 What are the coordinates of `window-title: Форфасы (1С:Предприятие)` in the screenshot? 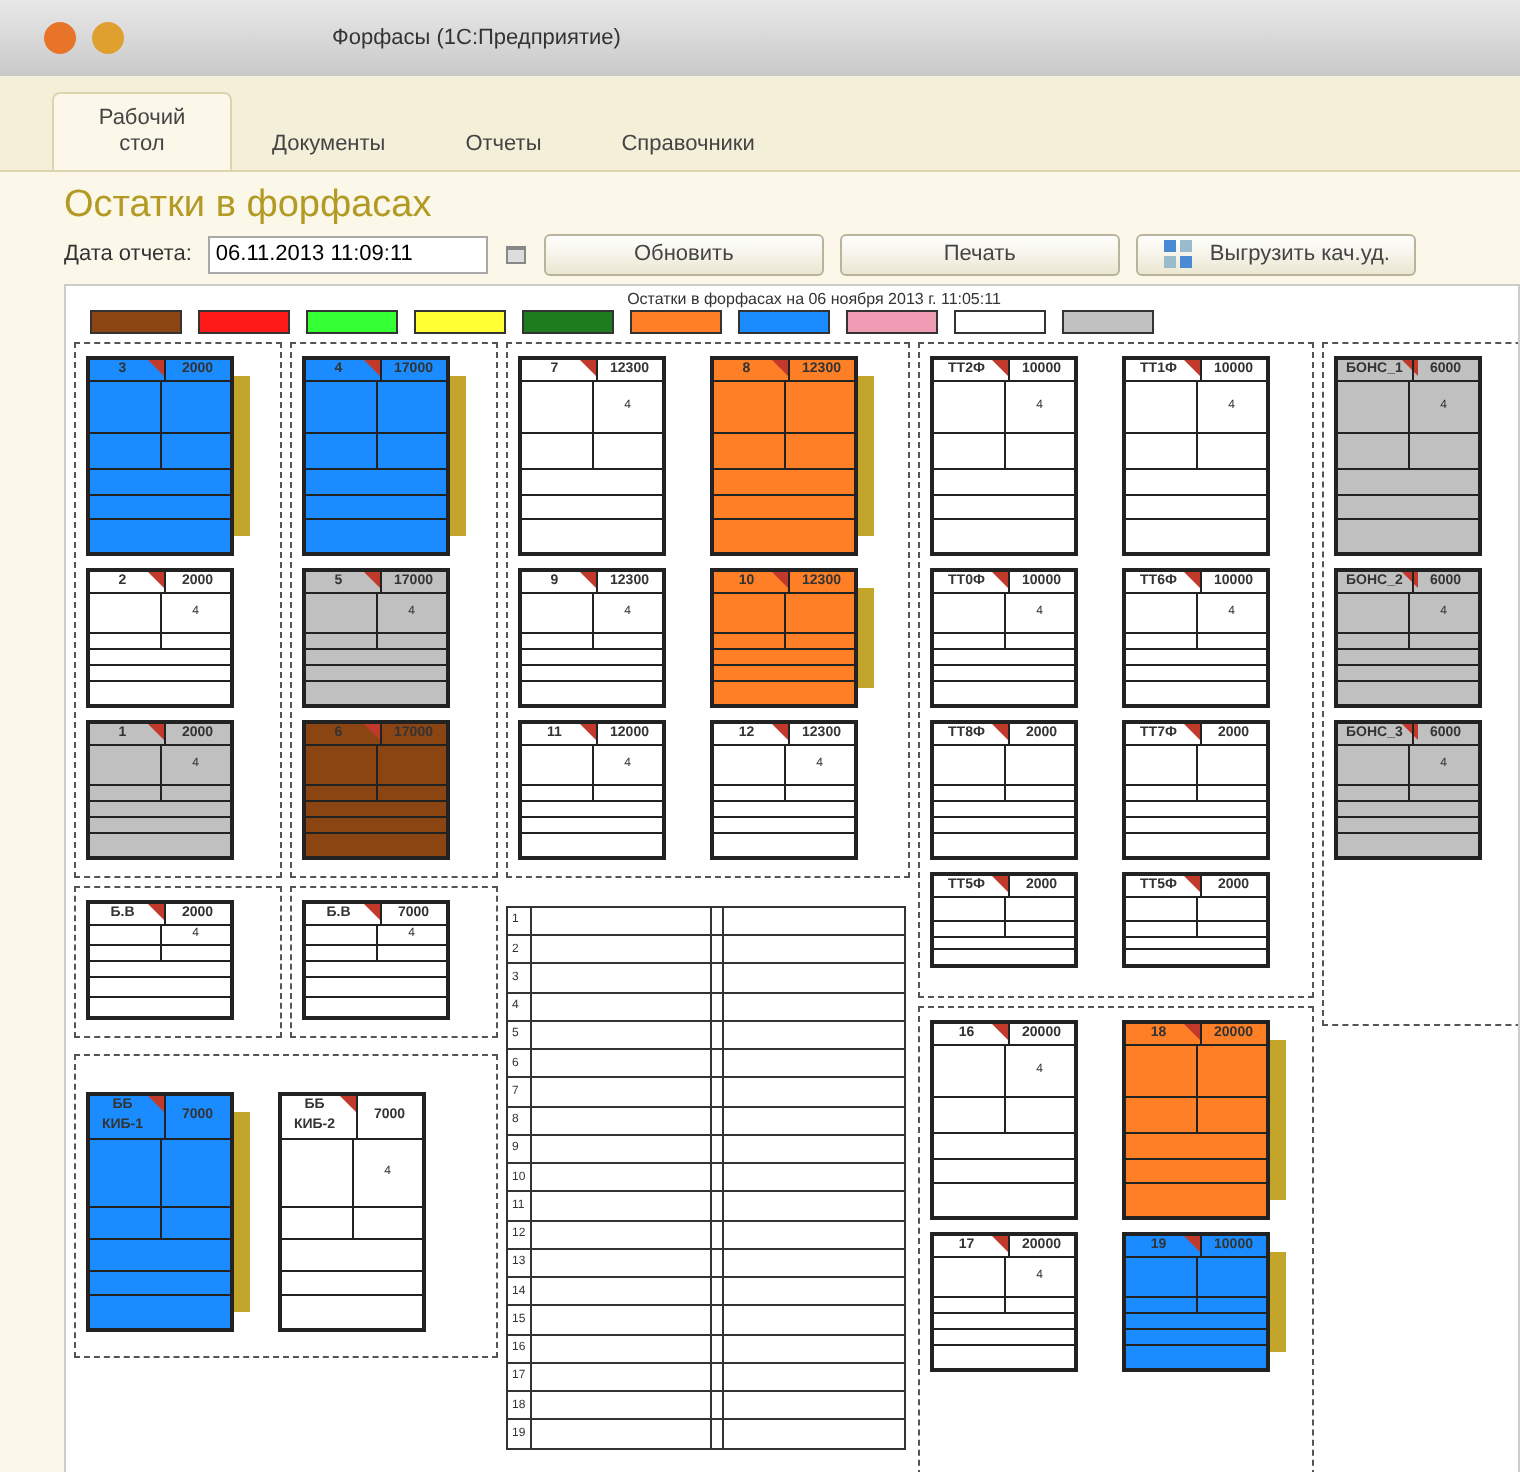 It's located at (475, 38).